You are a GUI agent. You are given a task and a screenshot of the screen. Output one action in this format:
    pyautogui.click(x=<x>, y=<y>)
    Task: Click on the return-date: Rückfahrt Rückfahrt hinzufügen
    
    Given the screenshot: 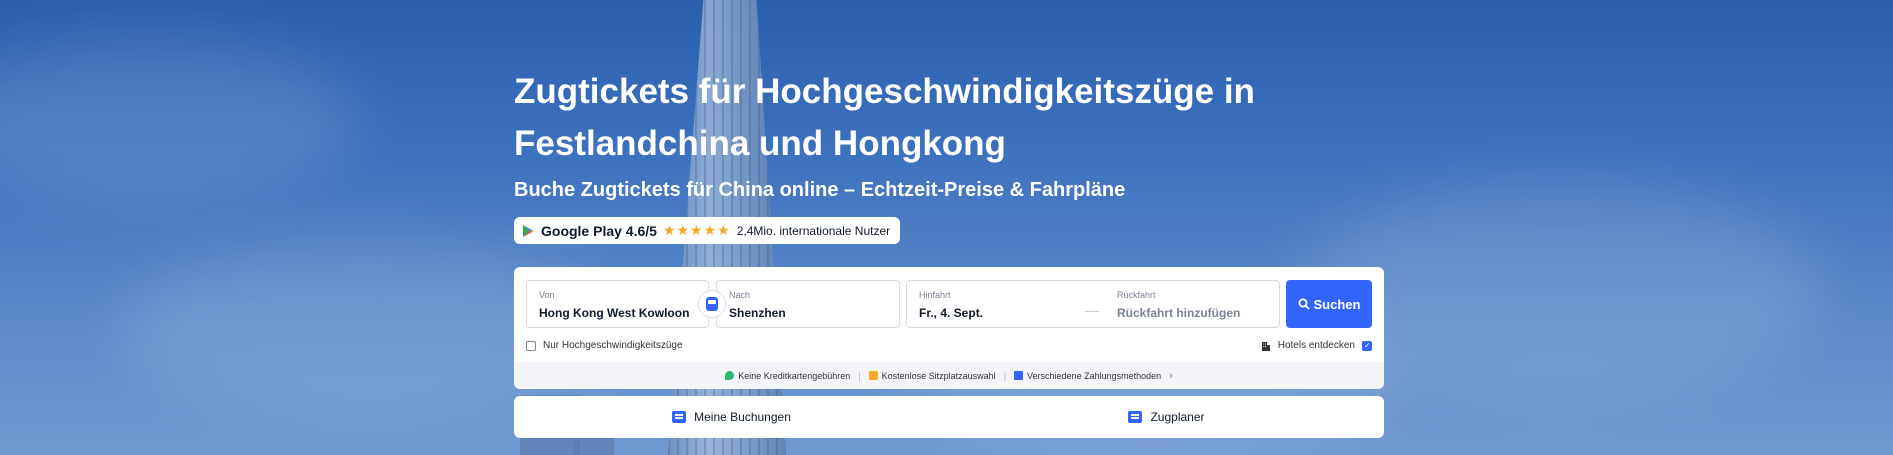 What is the action you would take?
    pyautogui.click(x=1178, y=305)
    